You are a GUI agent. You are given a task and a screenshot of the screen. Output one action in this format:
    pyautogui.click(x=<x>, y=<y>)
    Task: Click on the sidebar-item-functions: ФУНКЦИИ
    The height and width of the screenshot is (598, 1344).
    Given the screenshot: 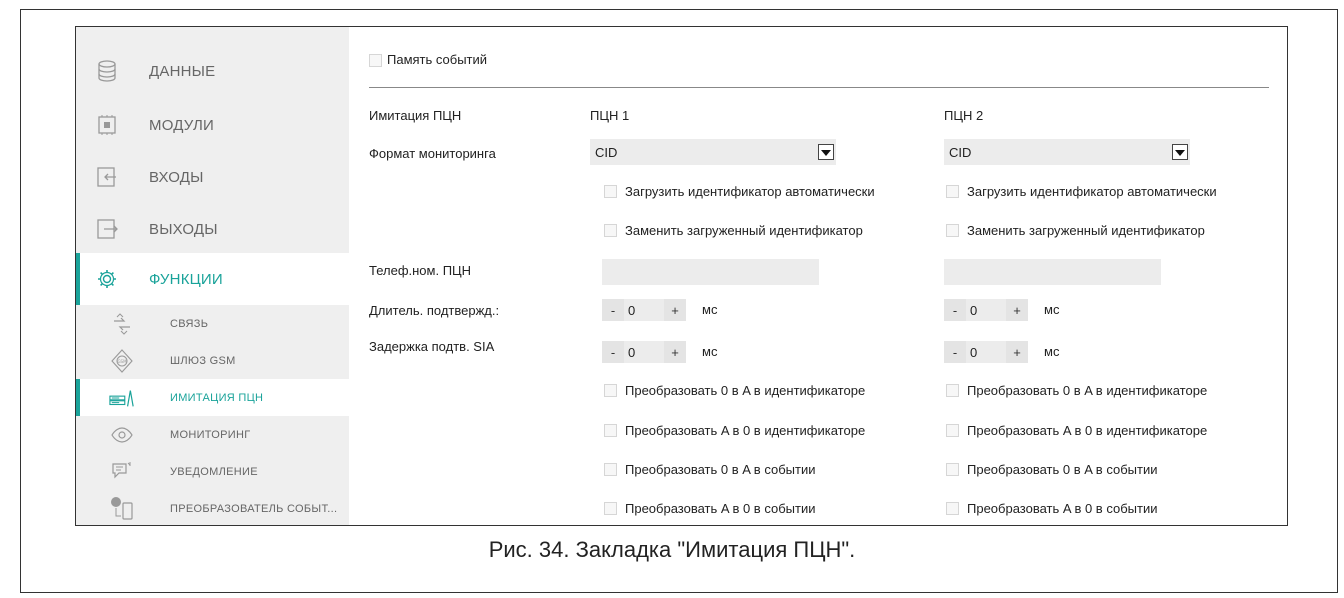 What is the action you would take?
    pyautogui.click(x=212, y=279)
    